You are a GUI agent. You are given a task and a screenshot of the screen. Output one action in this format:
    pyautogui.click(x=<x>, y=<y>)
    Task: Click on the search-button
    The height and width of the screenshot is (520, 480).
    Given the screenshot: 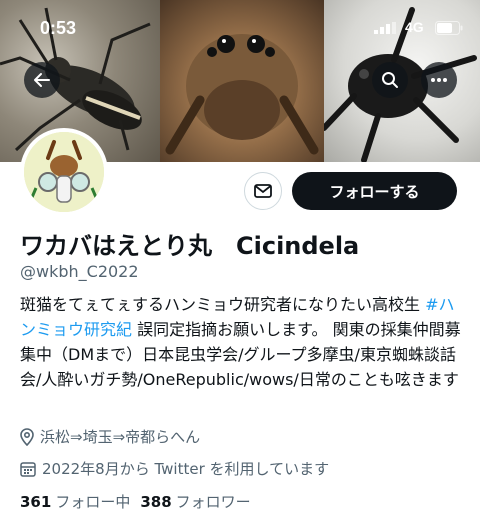 What is the action you would take?
    pyautogui.click(x=390, y=80)
    